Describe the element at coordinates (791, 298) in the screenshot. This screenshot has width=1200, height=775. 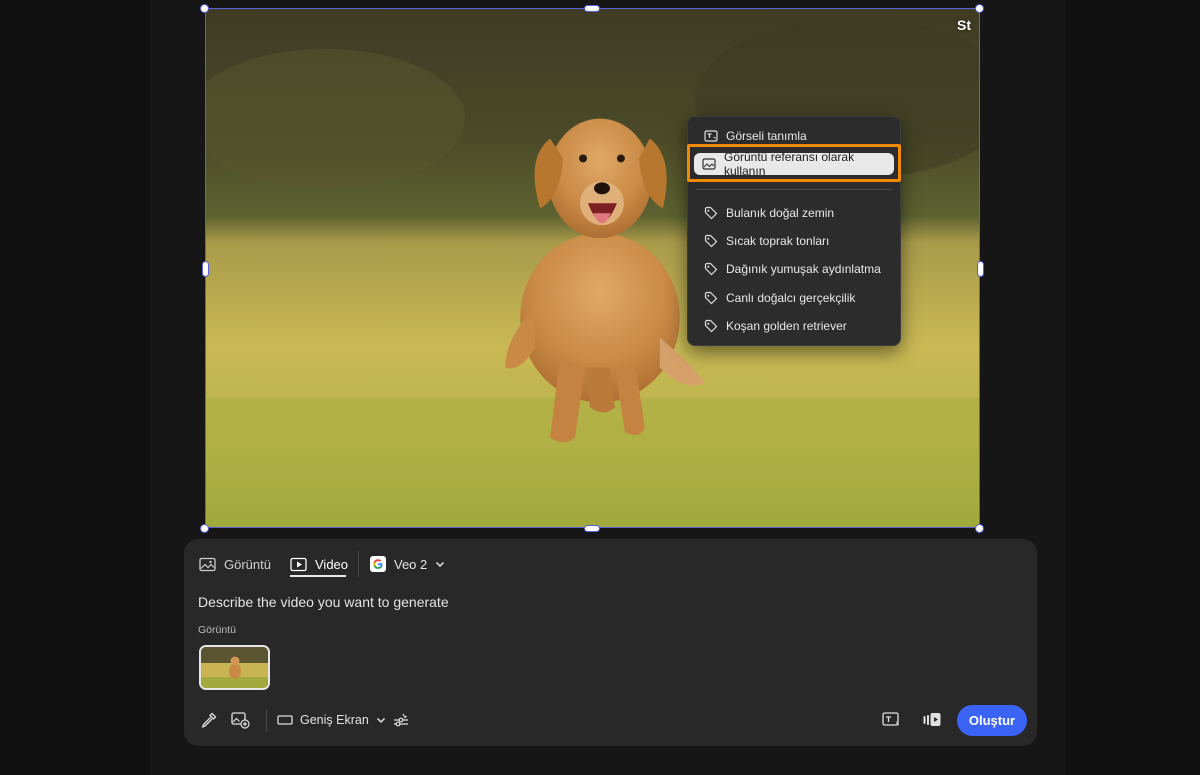
I see `menu-item-label: Canlı doğalcı gerçekçilik` at that location.